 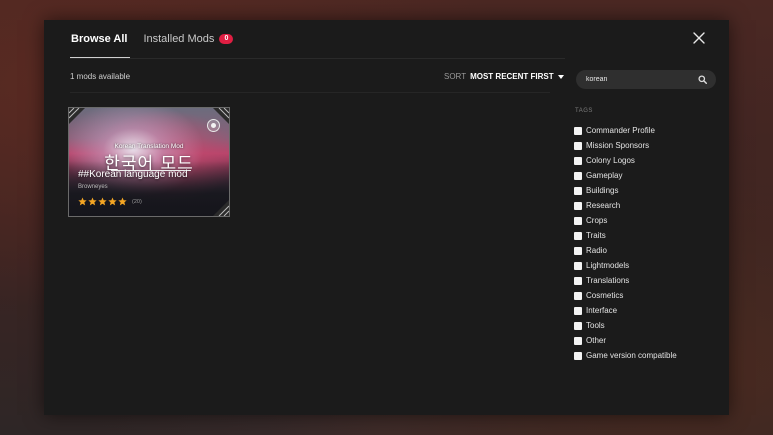 I want to click on close-icon, so click(x=699, y=38).